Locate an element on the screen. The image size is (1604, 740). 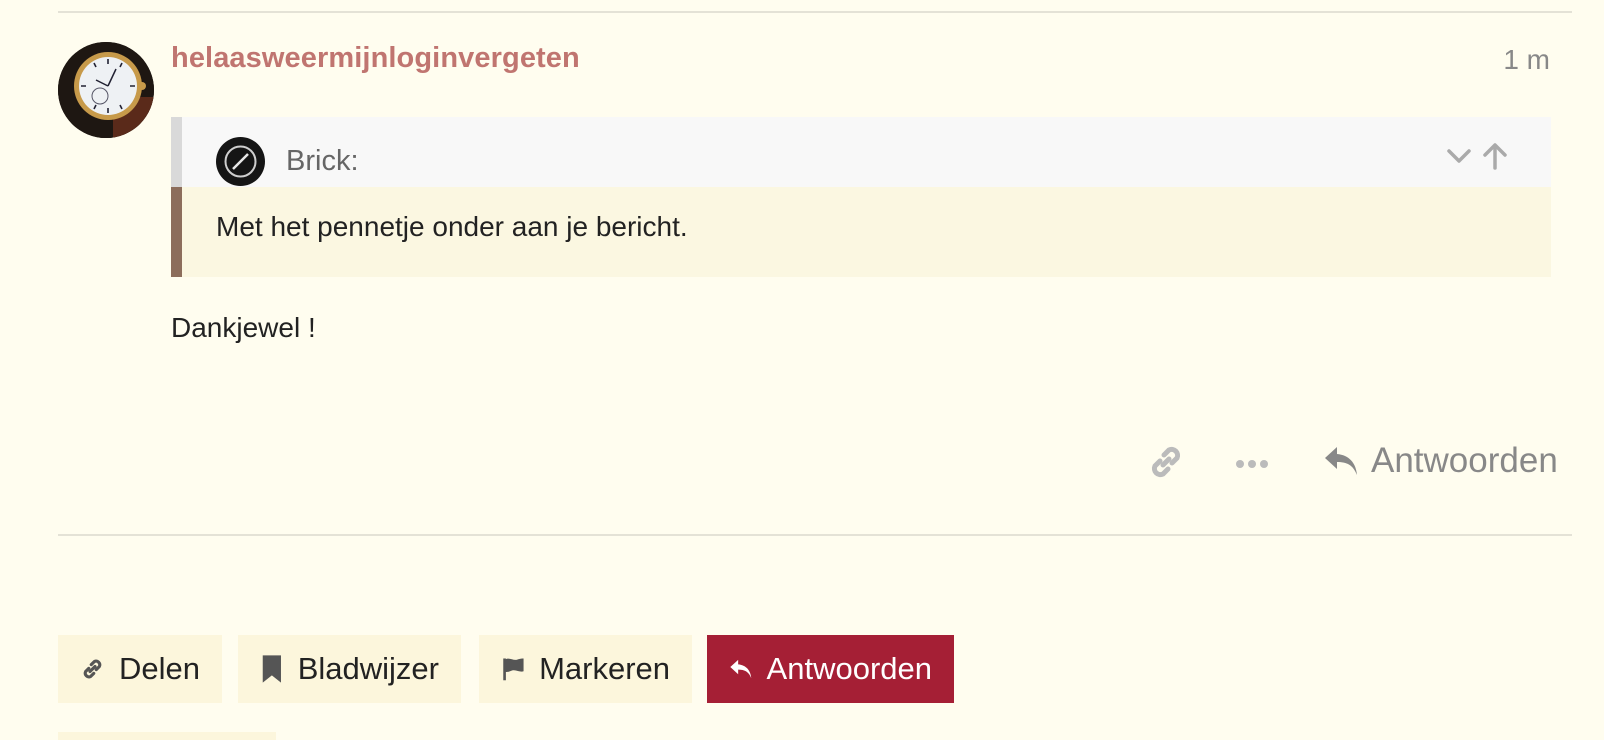
reply-label: Antwoorden is located at coordinates (849, 668).